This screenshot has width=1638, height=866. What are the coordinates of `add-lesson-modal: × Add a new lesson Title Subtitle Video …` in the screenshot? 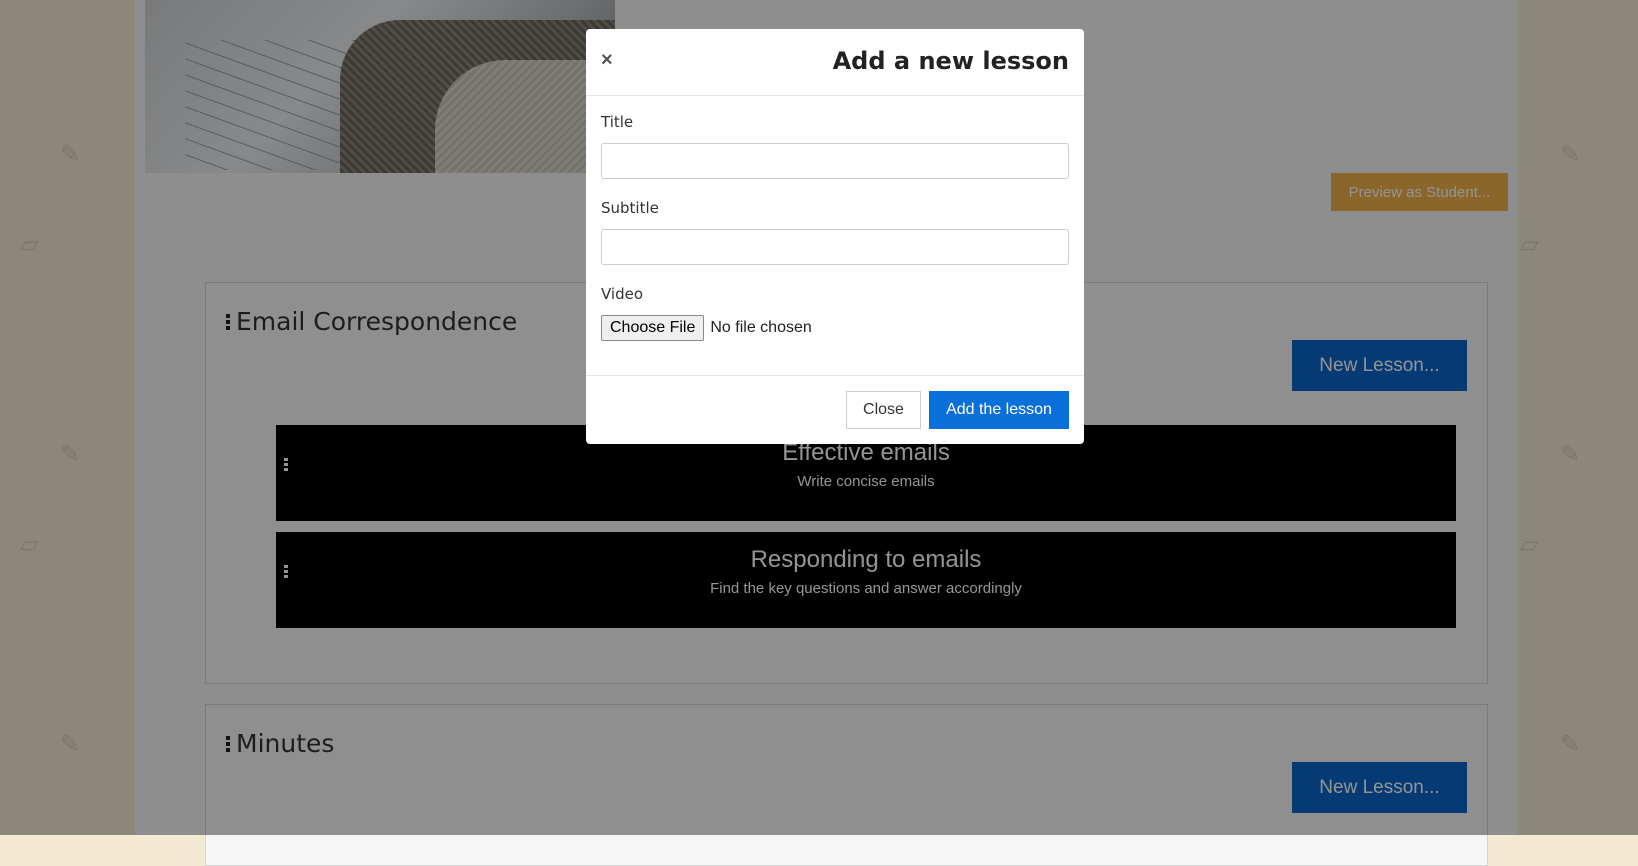 It's located at (835, 236).